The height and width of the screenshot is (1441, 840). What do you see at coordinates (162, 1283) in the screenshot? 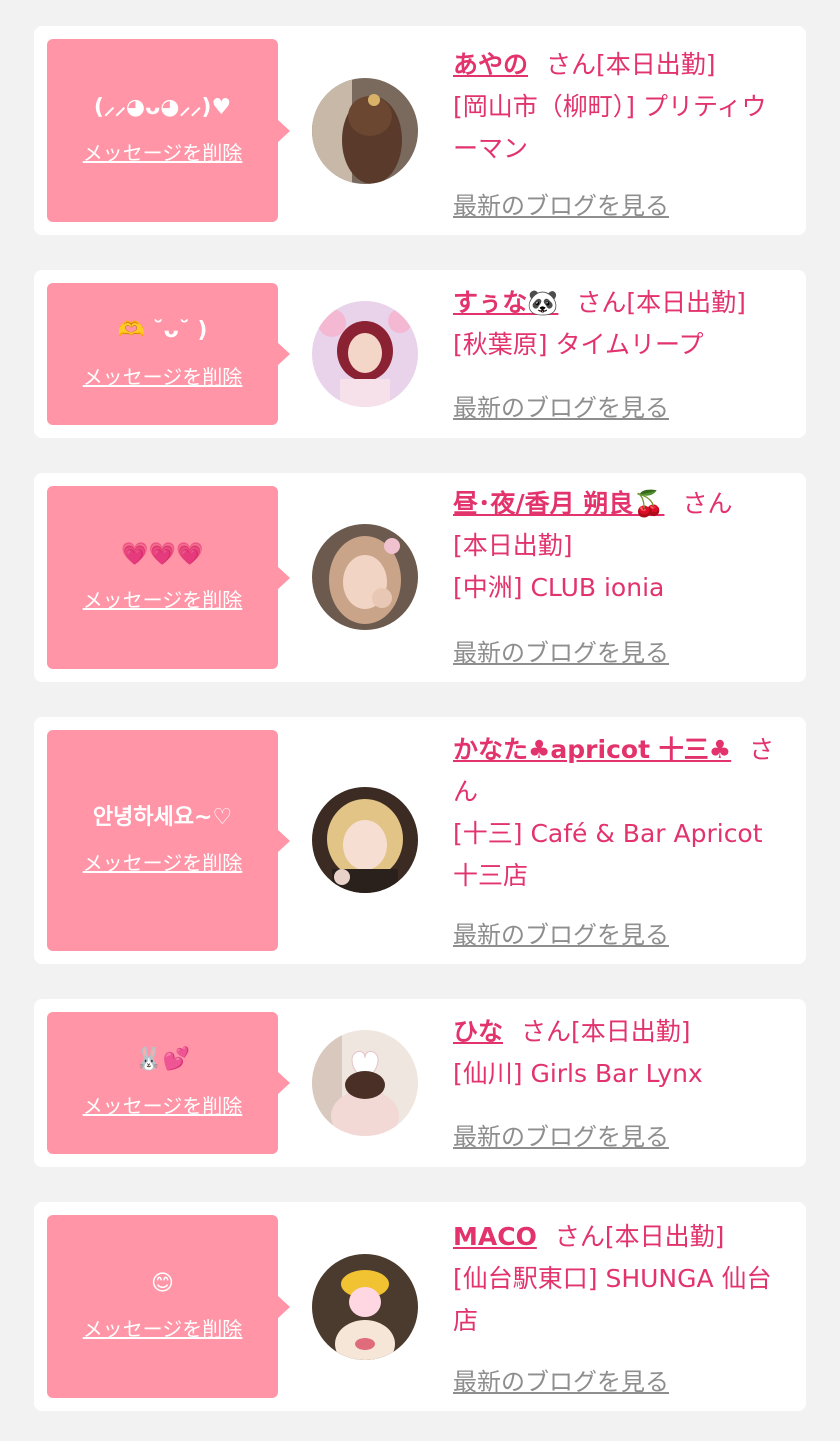
I see `message-text: 😊` at bounding box center [162, 1283].